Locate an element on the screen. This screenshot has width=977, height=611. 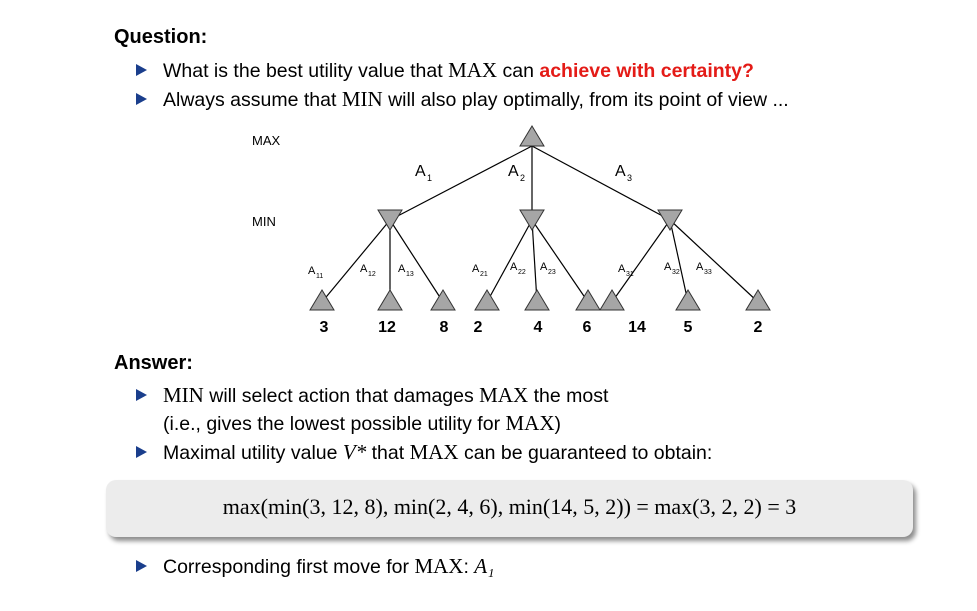
max-level-label: MAX is located at coordinates (266, 140).